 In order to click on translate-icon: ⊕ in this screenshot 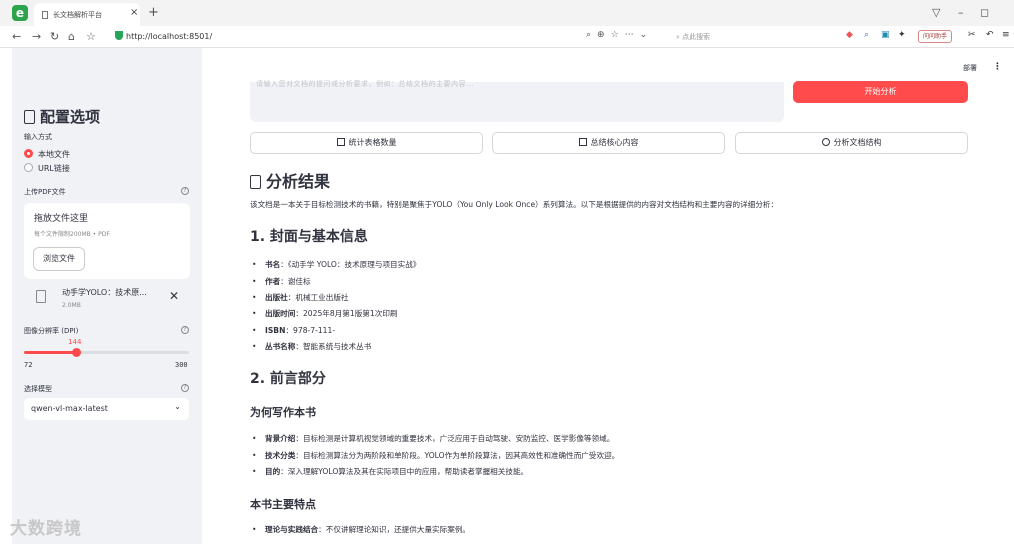, I will do `click(604, 35)`.